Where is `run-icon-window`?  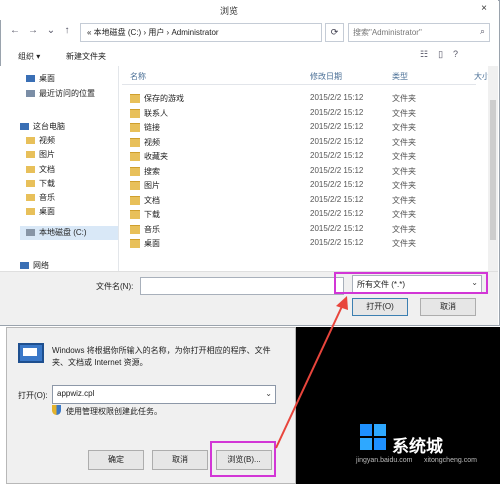
run-icon-window is located at coordinates (30, 352).